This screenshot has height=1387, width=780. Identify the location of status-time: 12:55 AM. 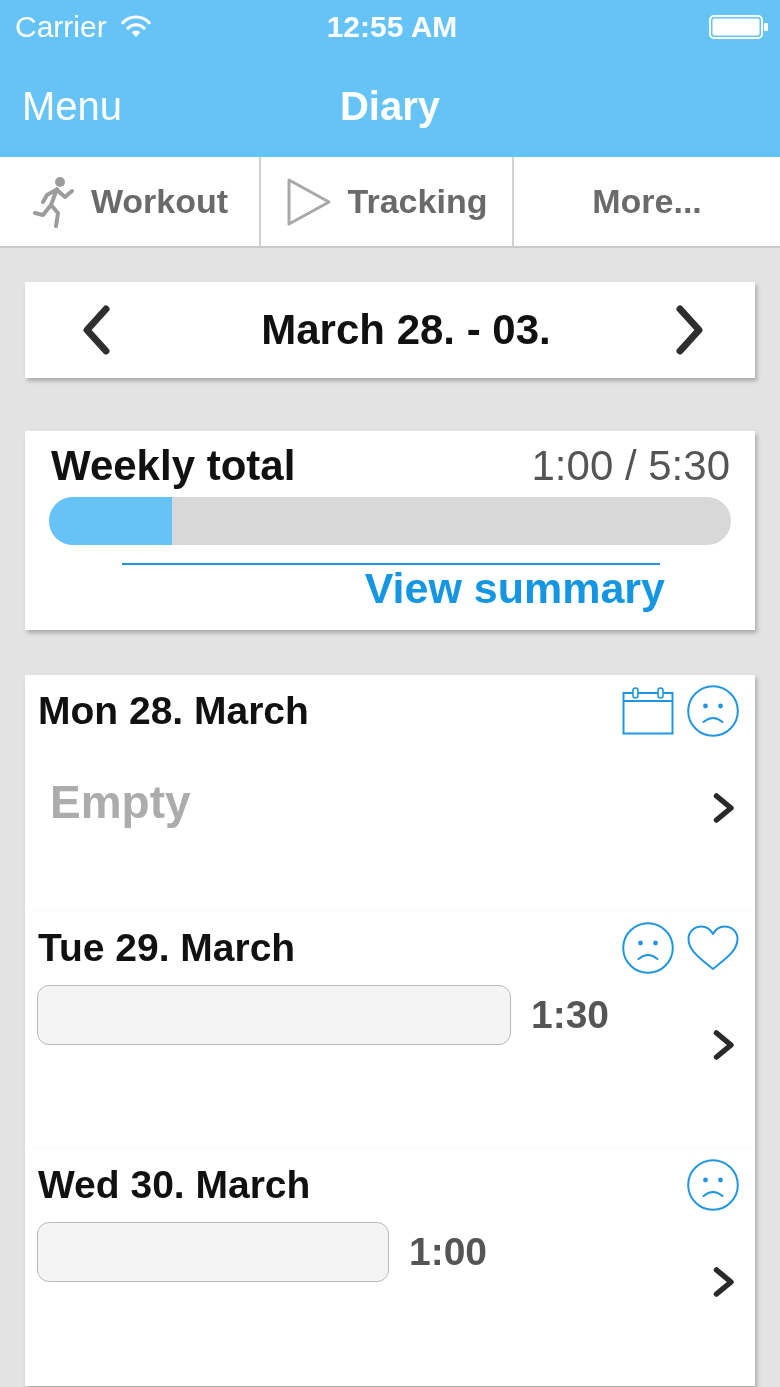
(392, 26).